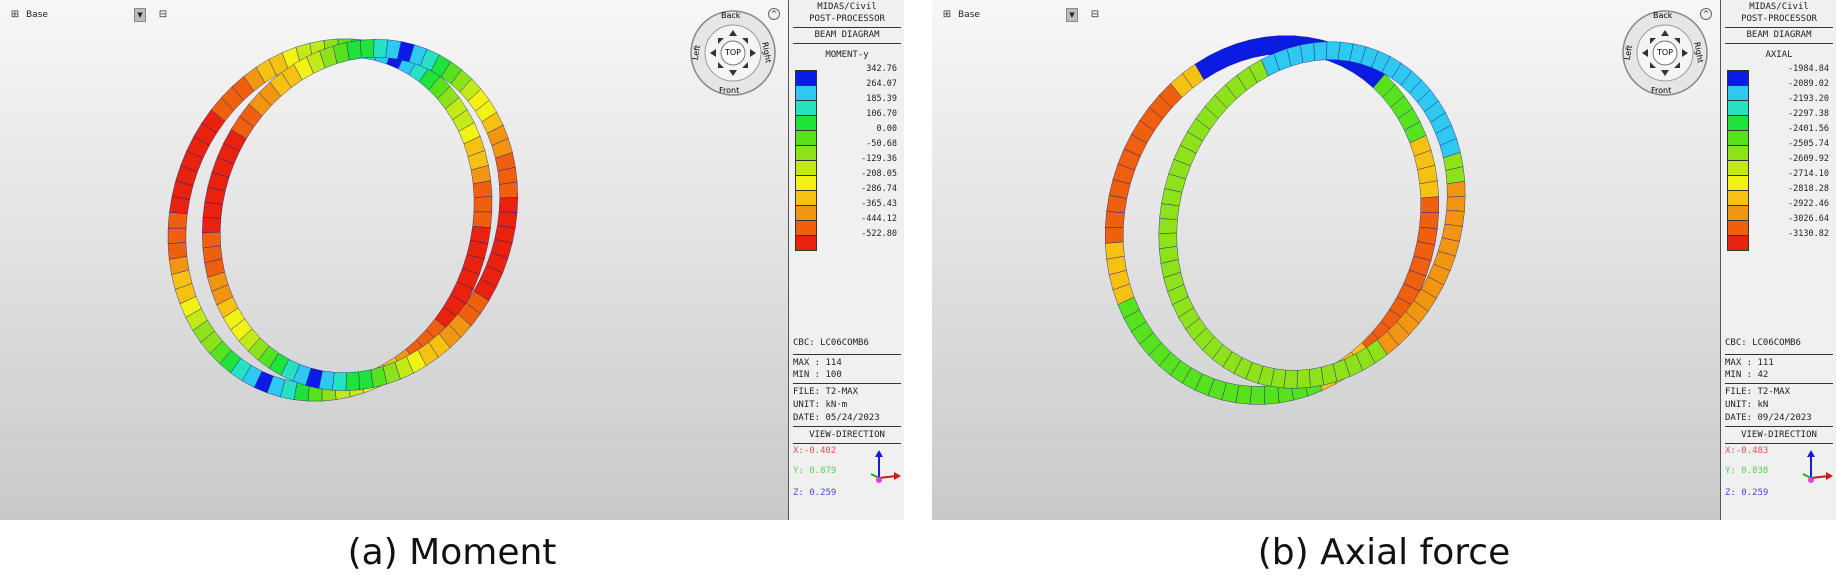 The width and height of the screenshot is (1836, 578). What do you see at coordinates (1021, 15) in the screenshot?
I see `view-toolbar: ⊞ Base ▼ ⊟` at bounding box center [1021, 15].